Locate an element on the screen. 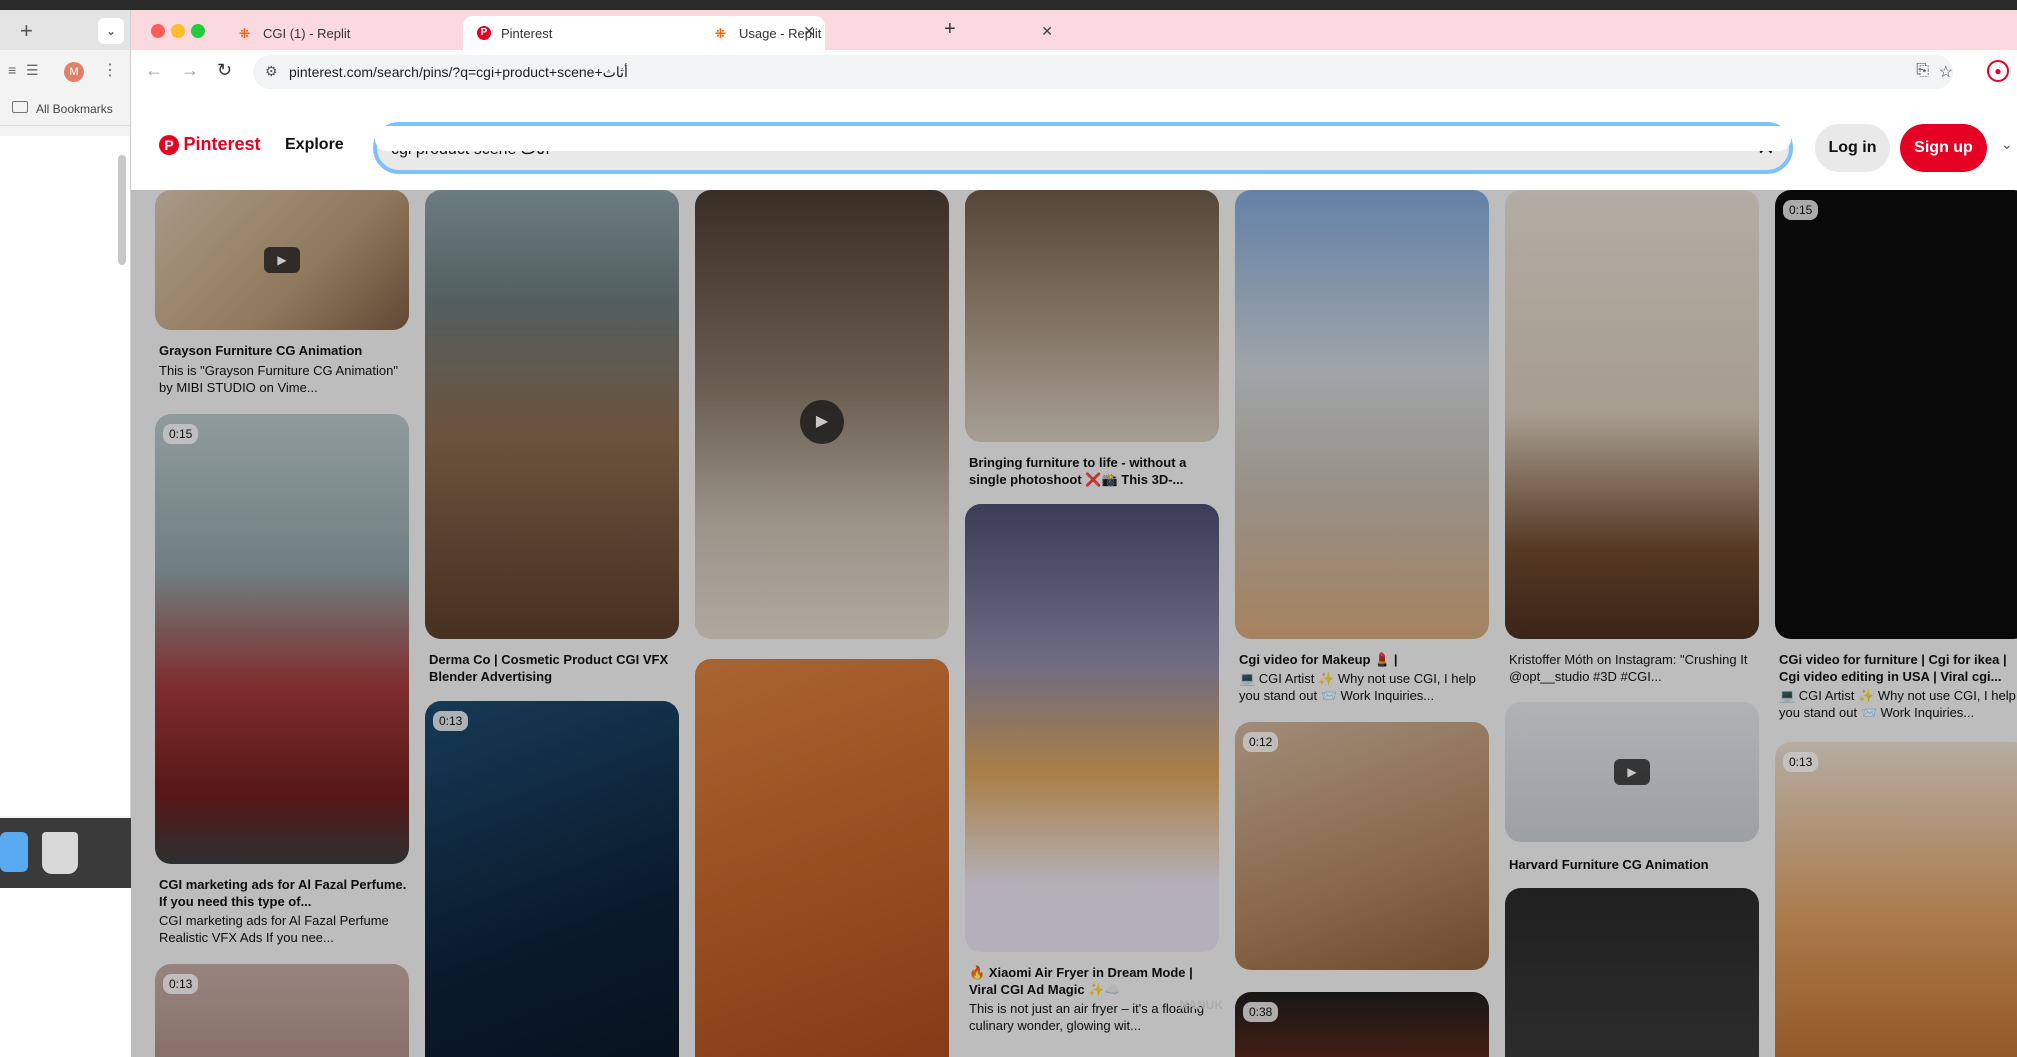  minimize-window-button is located at coordinates (178, 31).